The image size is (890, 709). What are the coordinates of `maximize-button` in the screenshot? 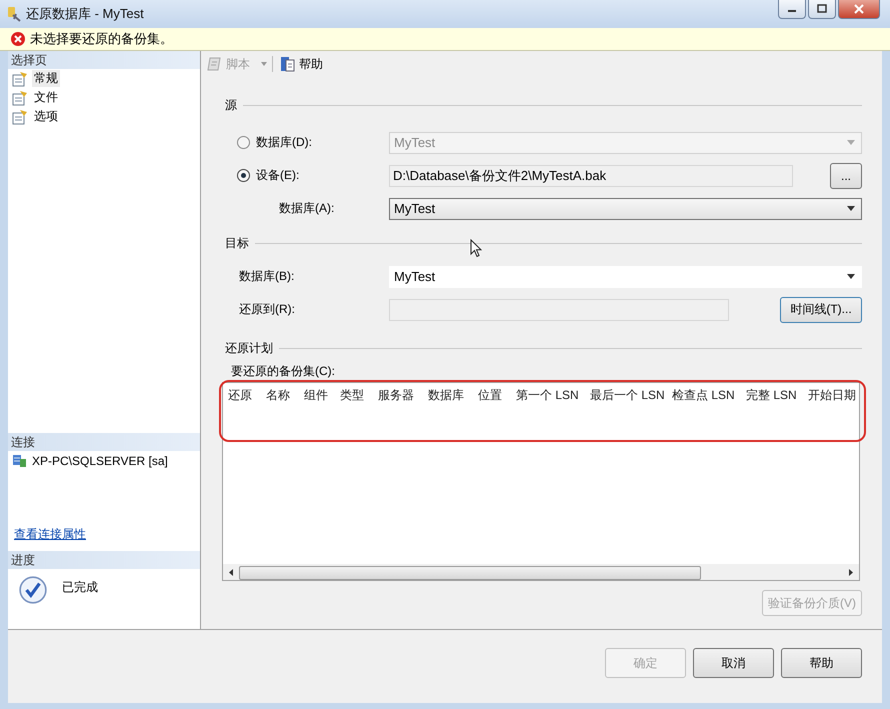 It's located at (822, 9).